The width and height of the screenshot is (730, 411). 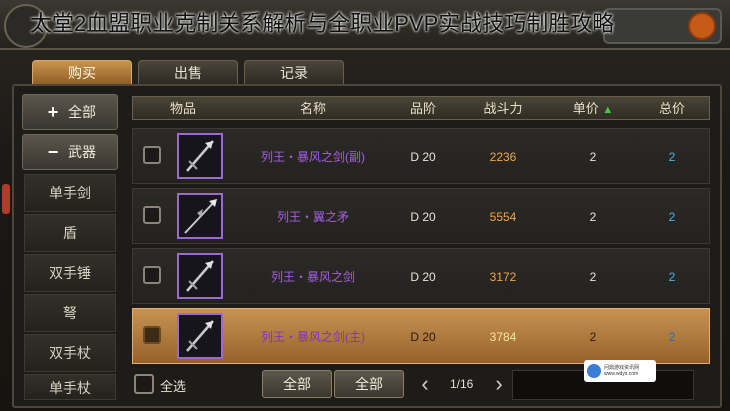 What do you see at coordinates (585, 108) in the screenshot?
I see `header-unit-price-label: 单价` at bounding box center [585, 108].